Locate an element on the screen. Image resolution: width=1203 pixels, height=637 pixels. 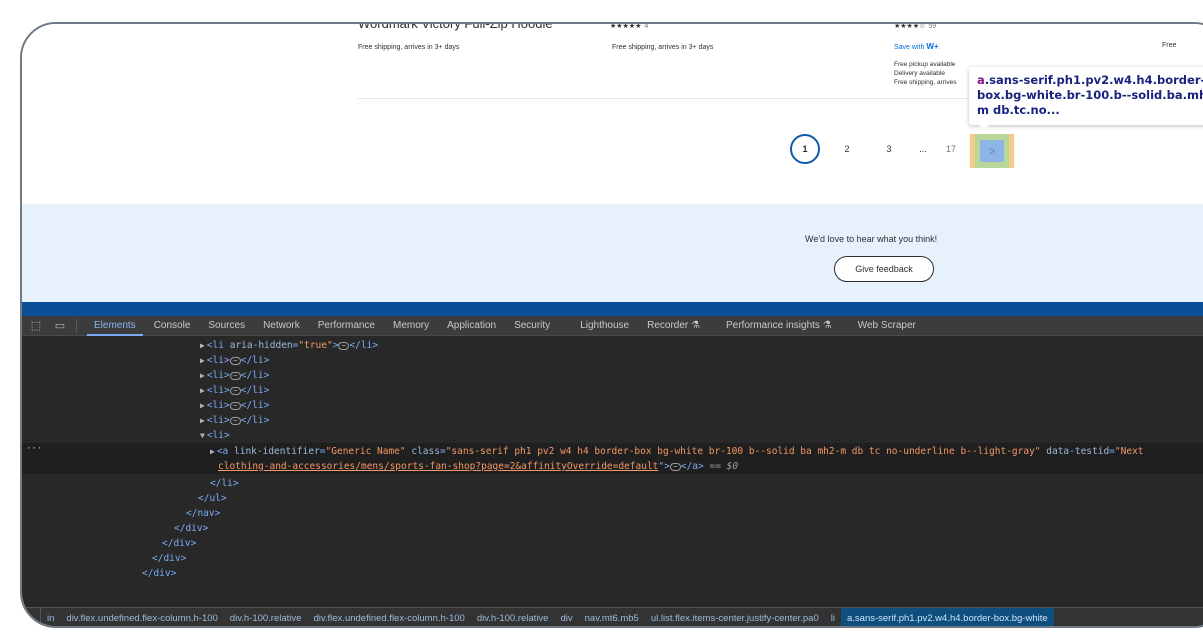
breadcrumb-item: div is located at coordinates (566, 617).